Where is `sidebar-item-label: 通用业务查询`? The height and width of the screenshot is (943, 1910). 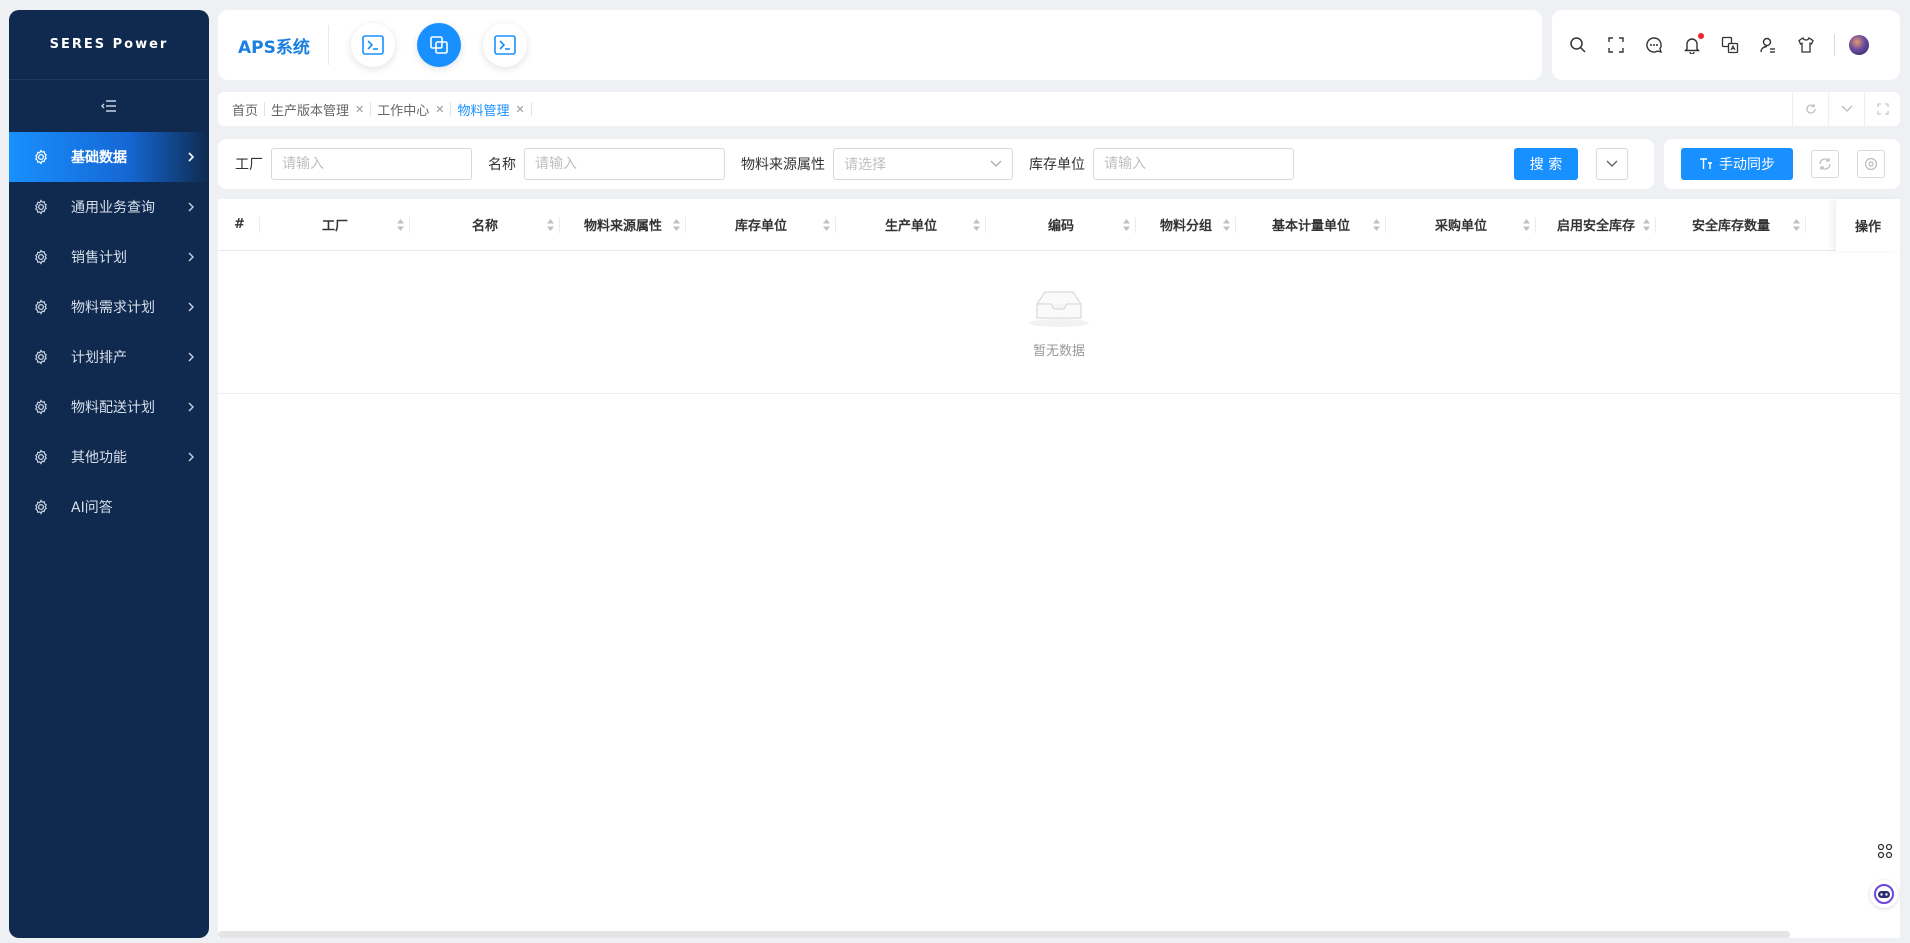
sidebar-item-label: 通用业务查询 is located at coordinates (113, 208).